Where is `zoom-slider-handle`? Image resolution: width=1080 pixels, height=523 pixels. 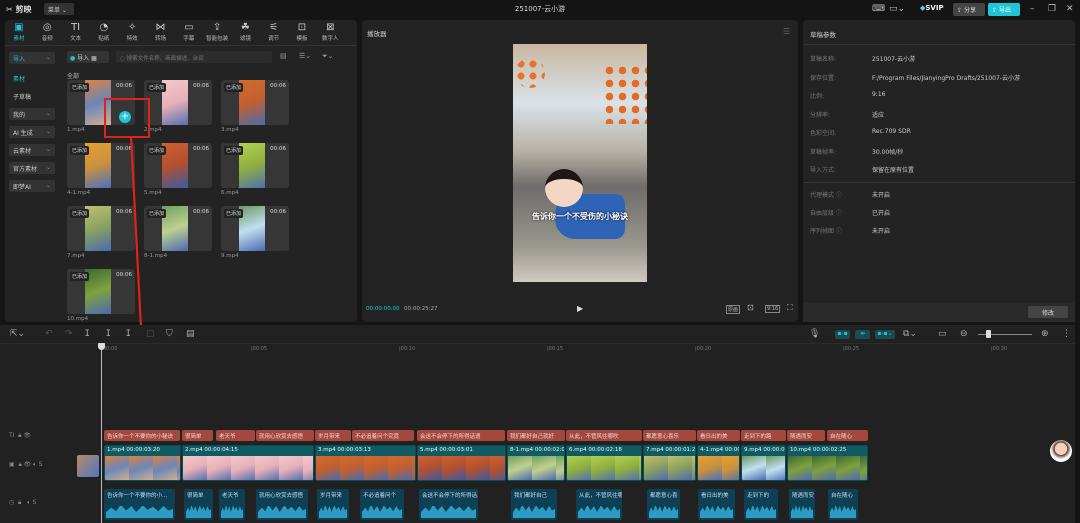
zoom-slider-handle is located at coordinates (989, 334).